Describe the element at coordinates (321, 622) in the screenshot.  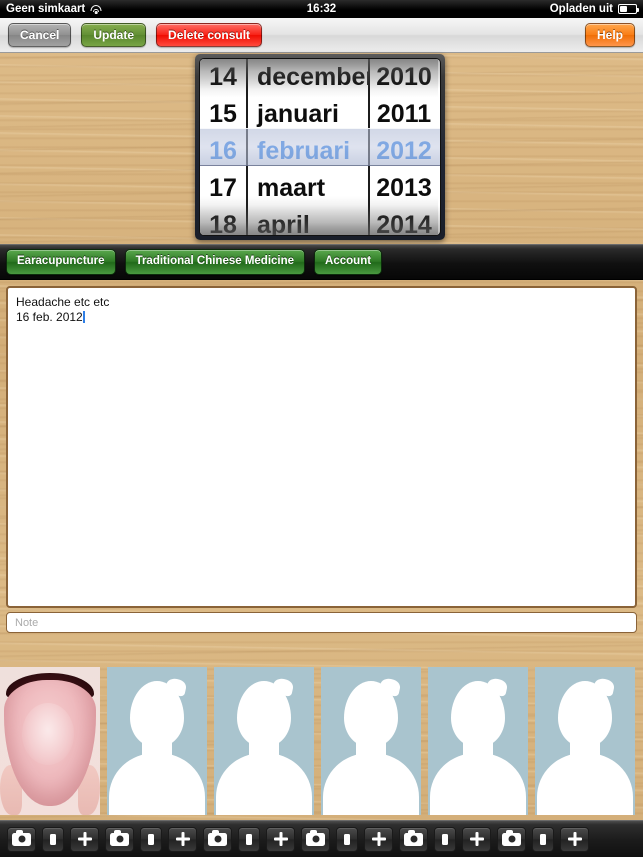
I see `note-input: Note` at that location.